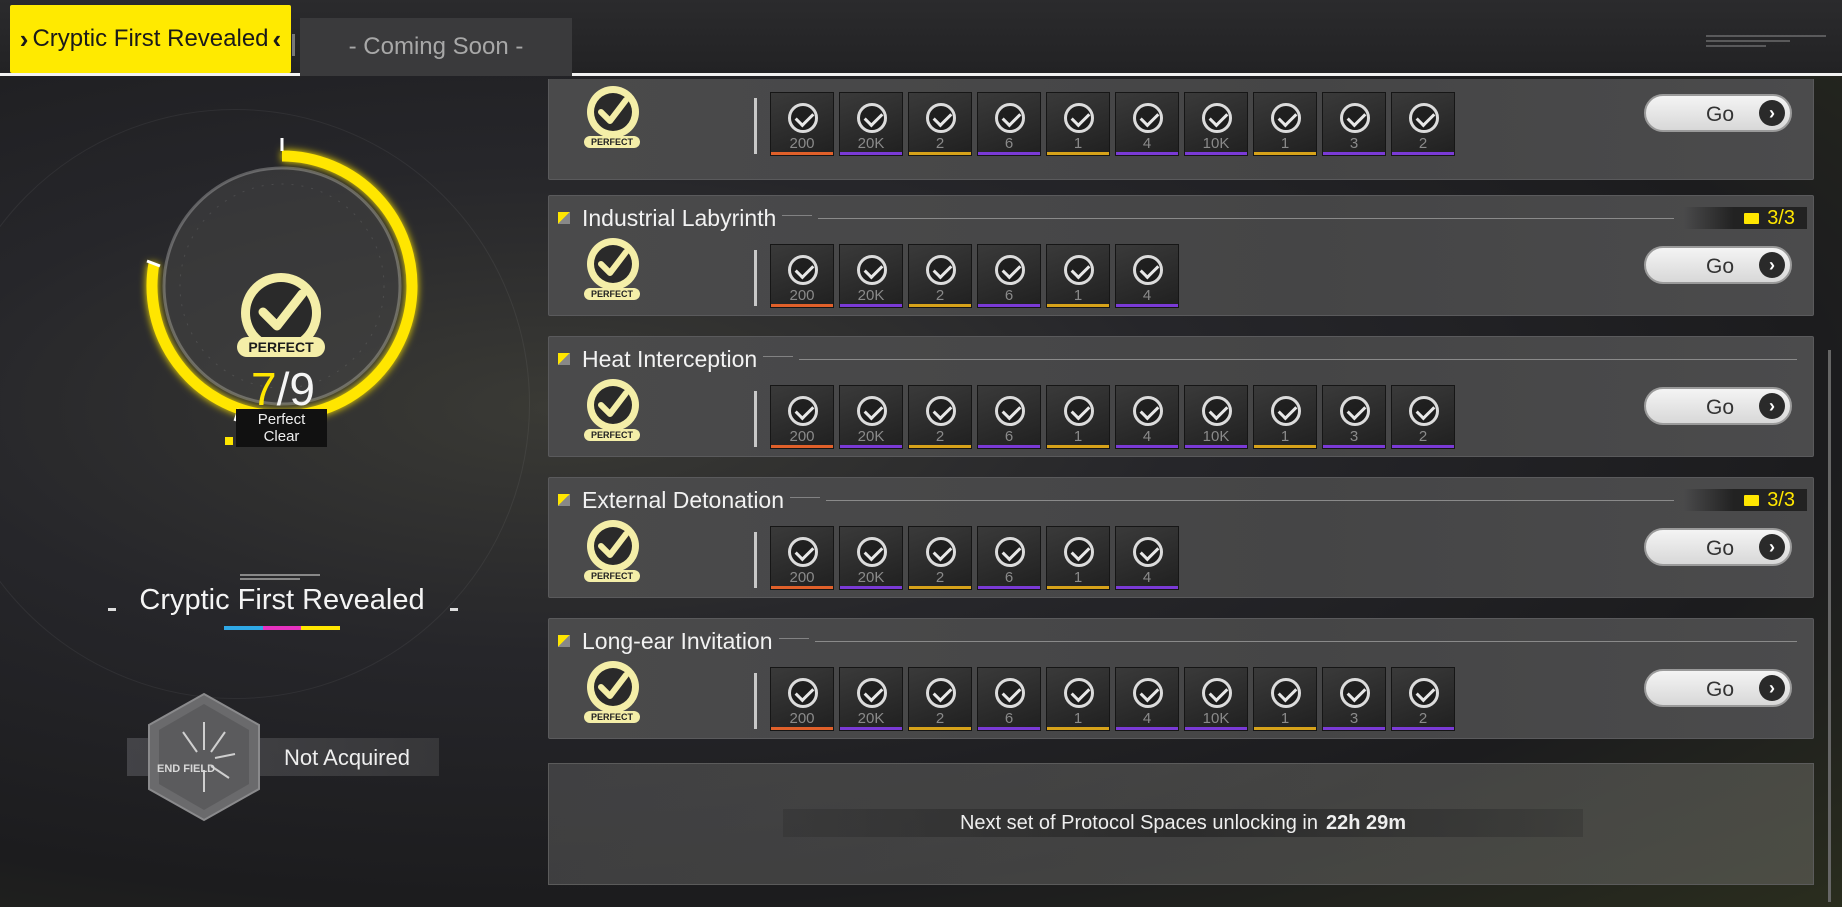 This screenshot has width=1842, height=907. What do you see at coordinates (293, 45) in the screenshot?
I see `tab-divider` at bounding box center [293, 45].